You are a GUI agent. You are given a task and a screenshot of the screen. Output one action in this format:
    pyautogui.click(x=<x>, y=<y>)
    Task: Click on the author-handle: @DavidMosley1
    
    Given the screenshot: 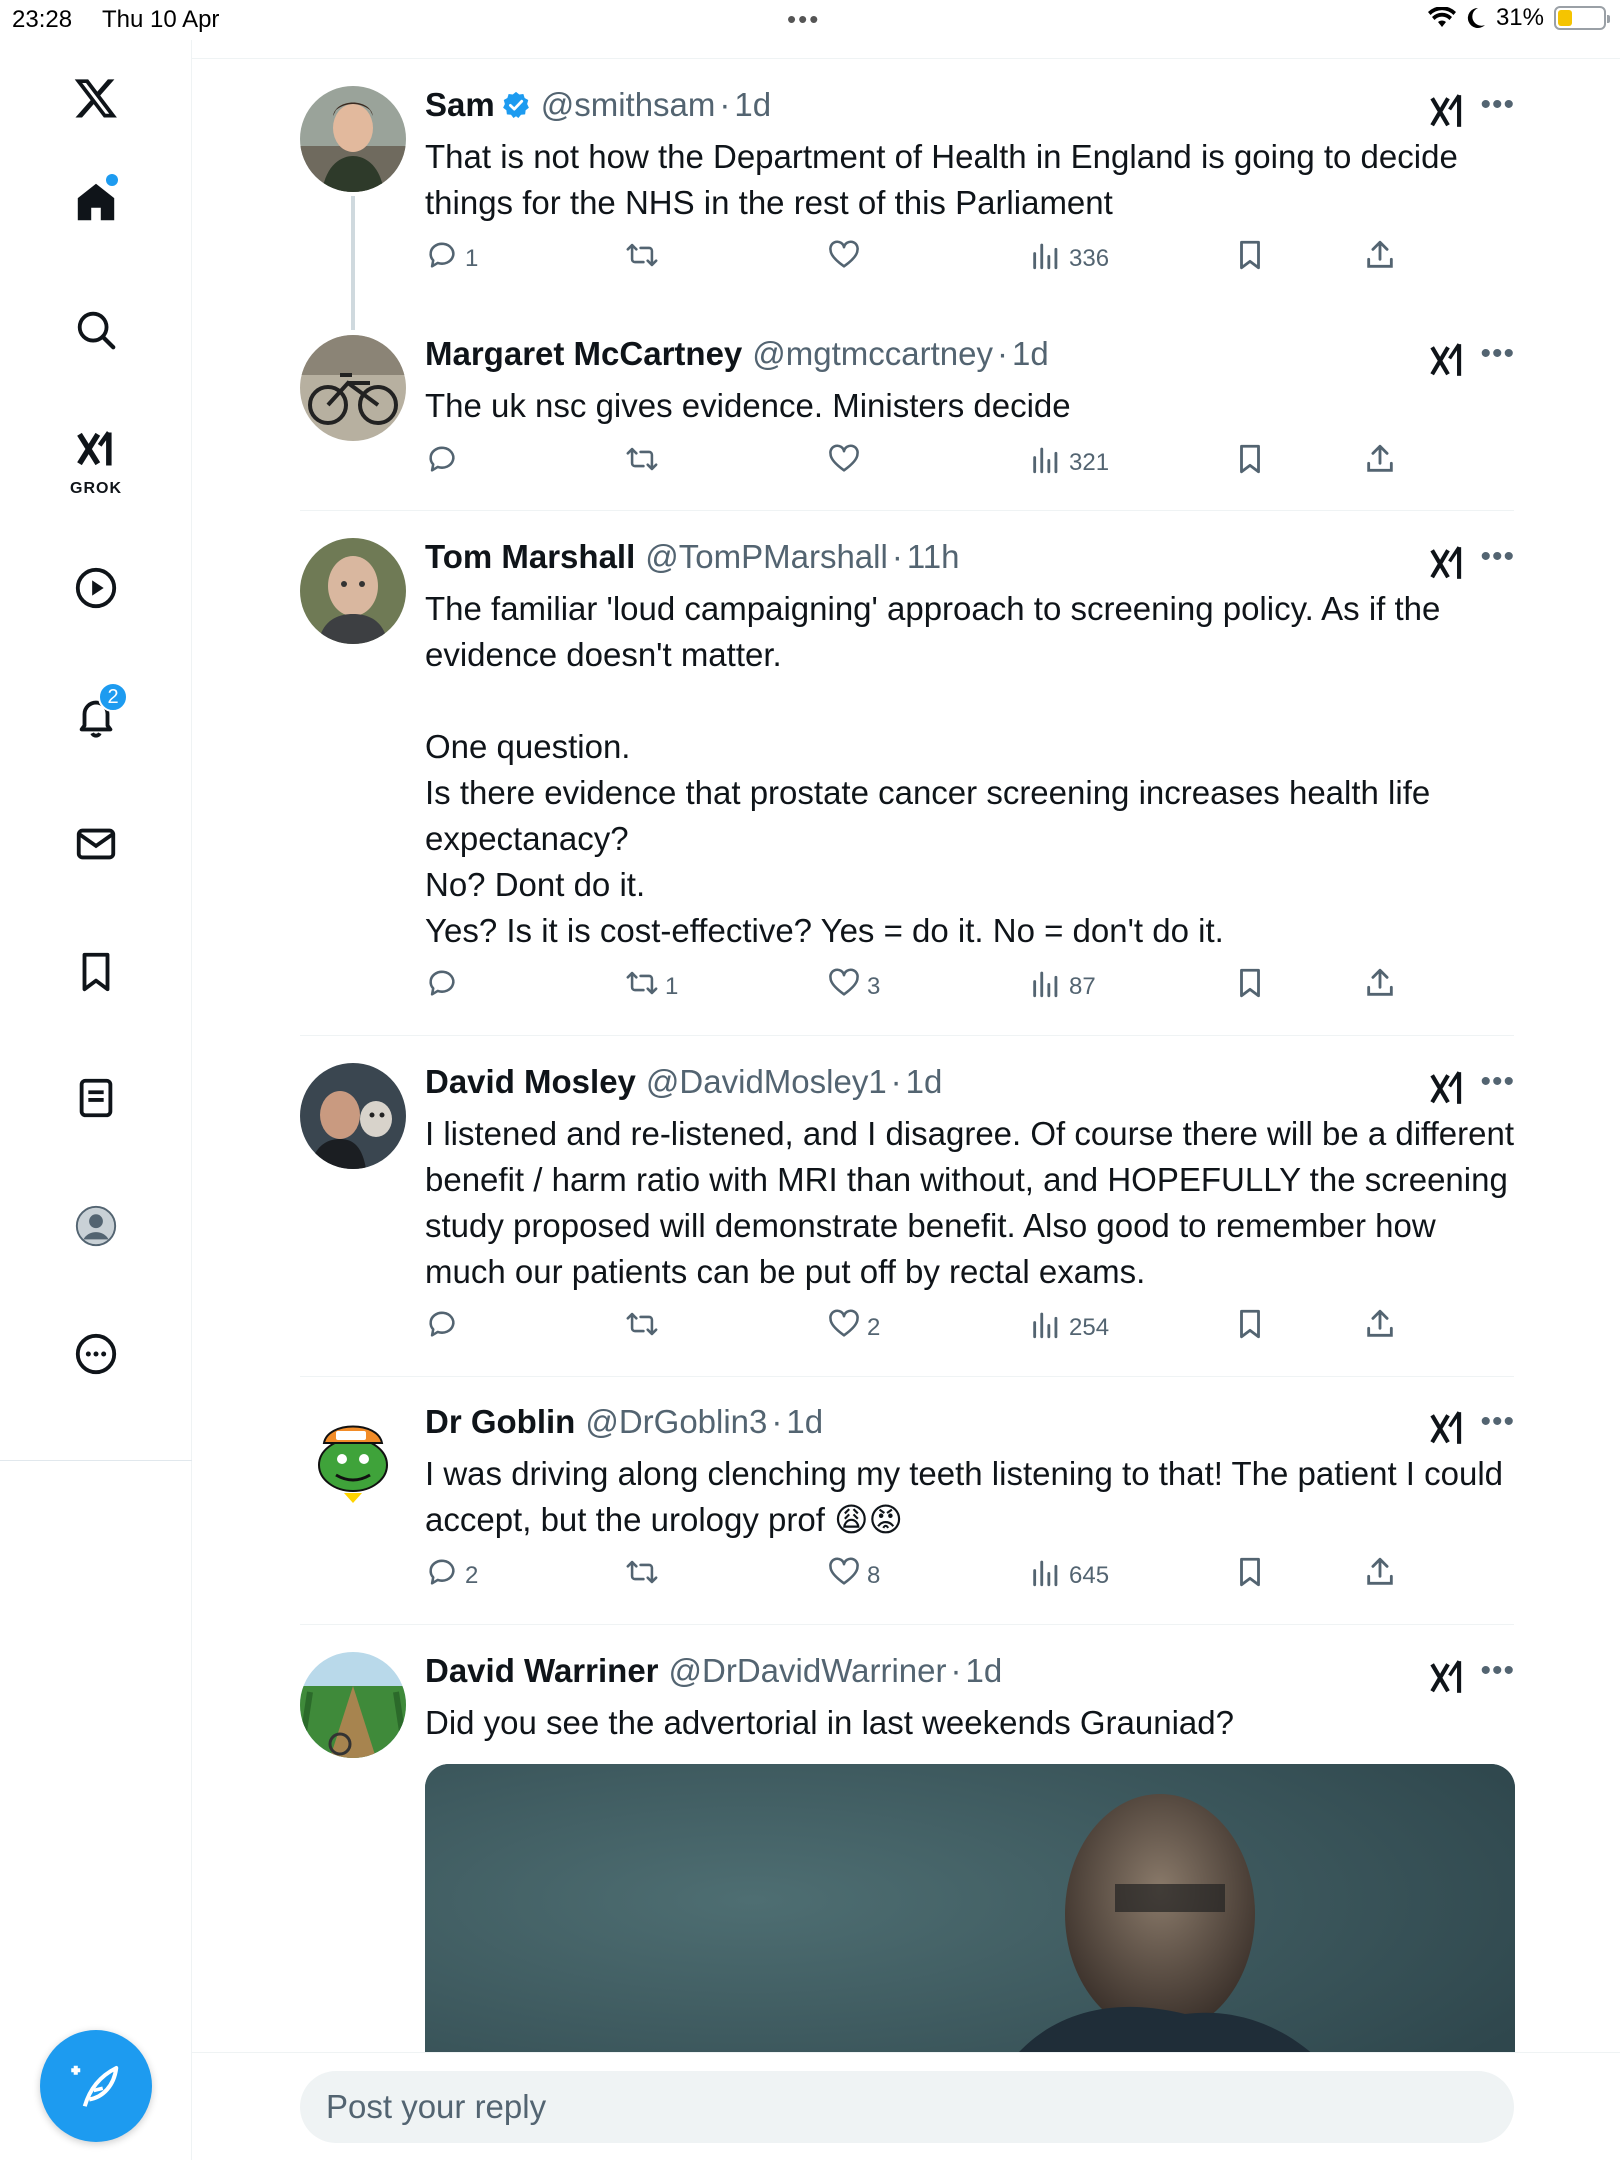 What is the action you would take?
    pyautogui.click(x=766, y=1082)
    